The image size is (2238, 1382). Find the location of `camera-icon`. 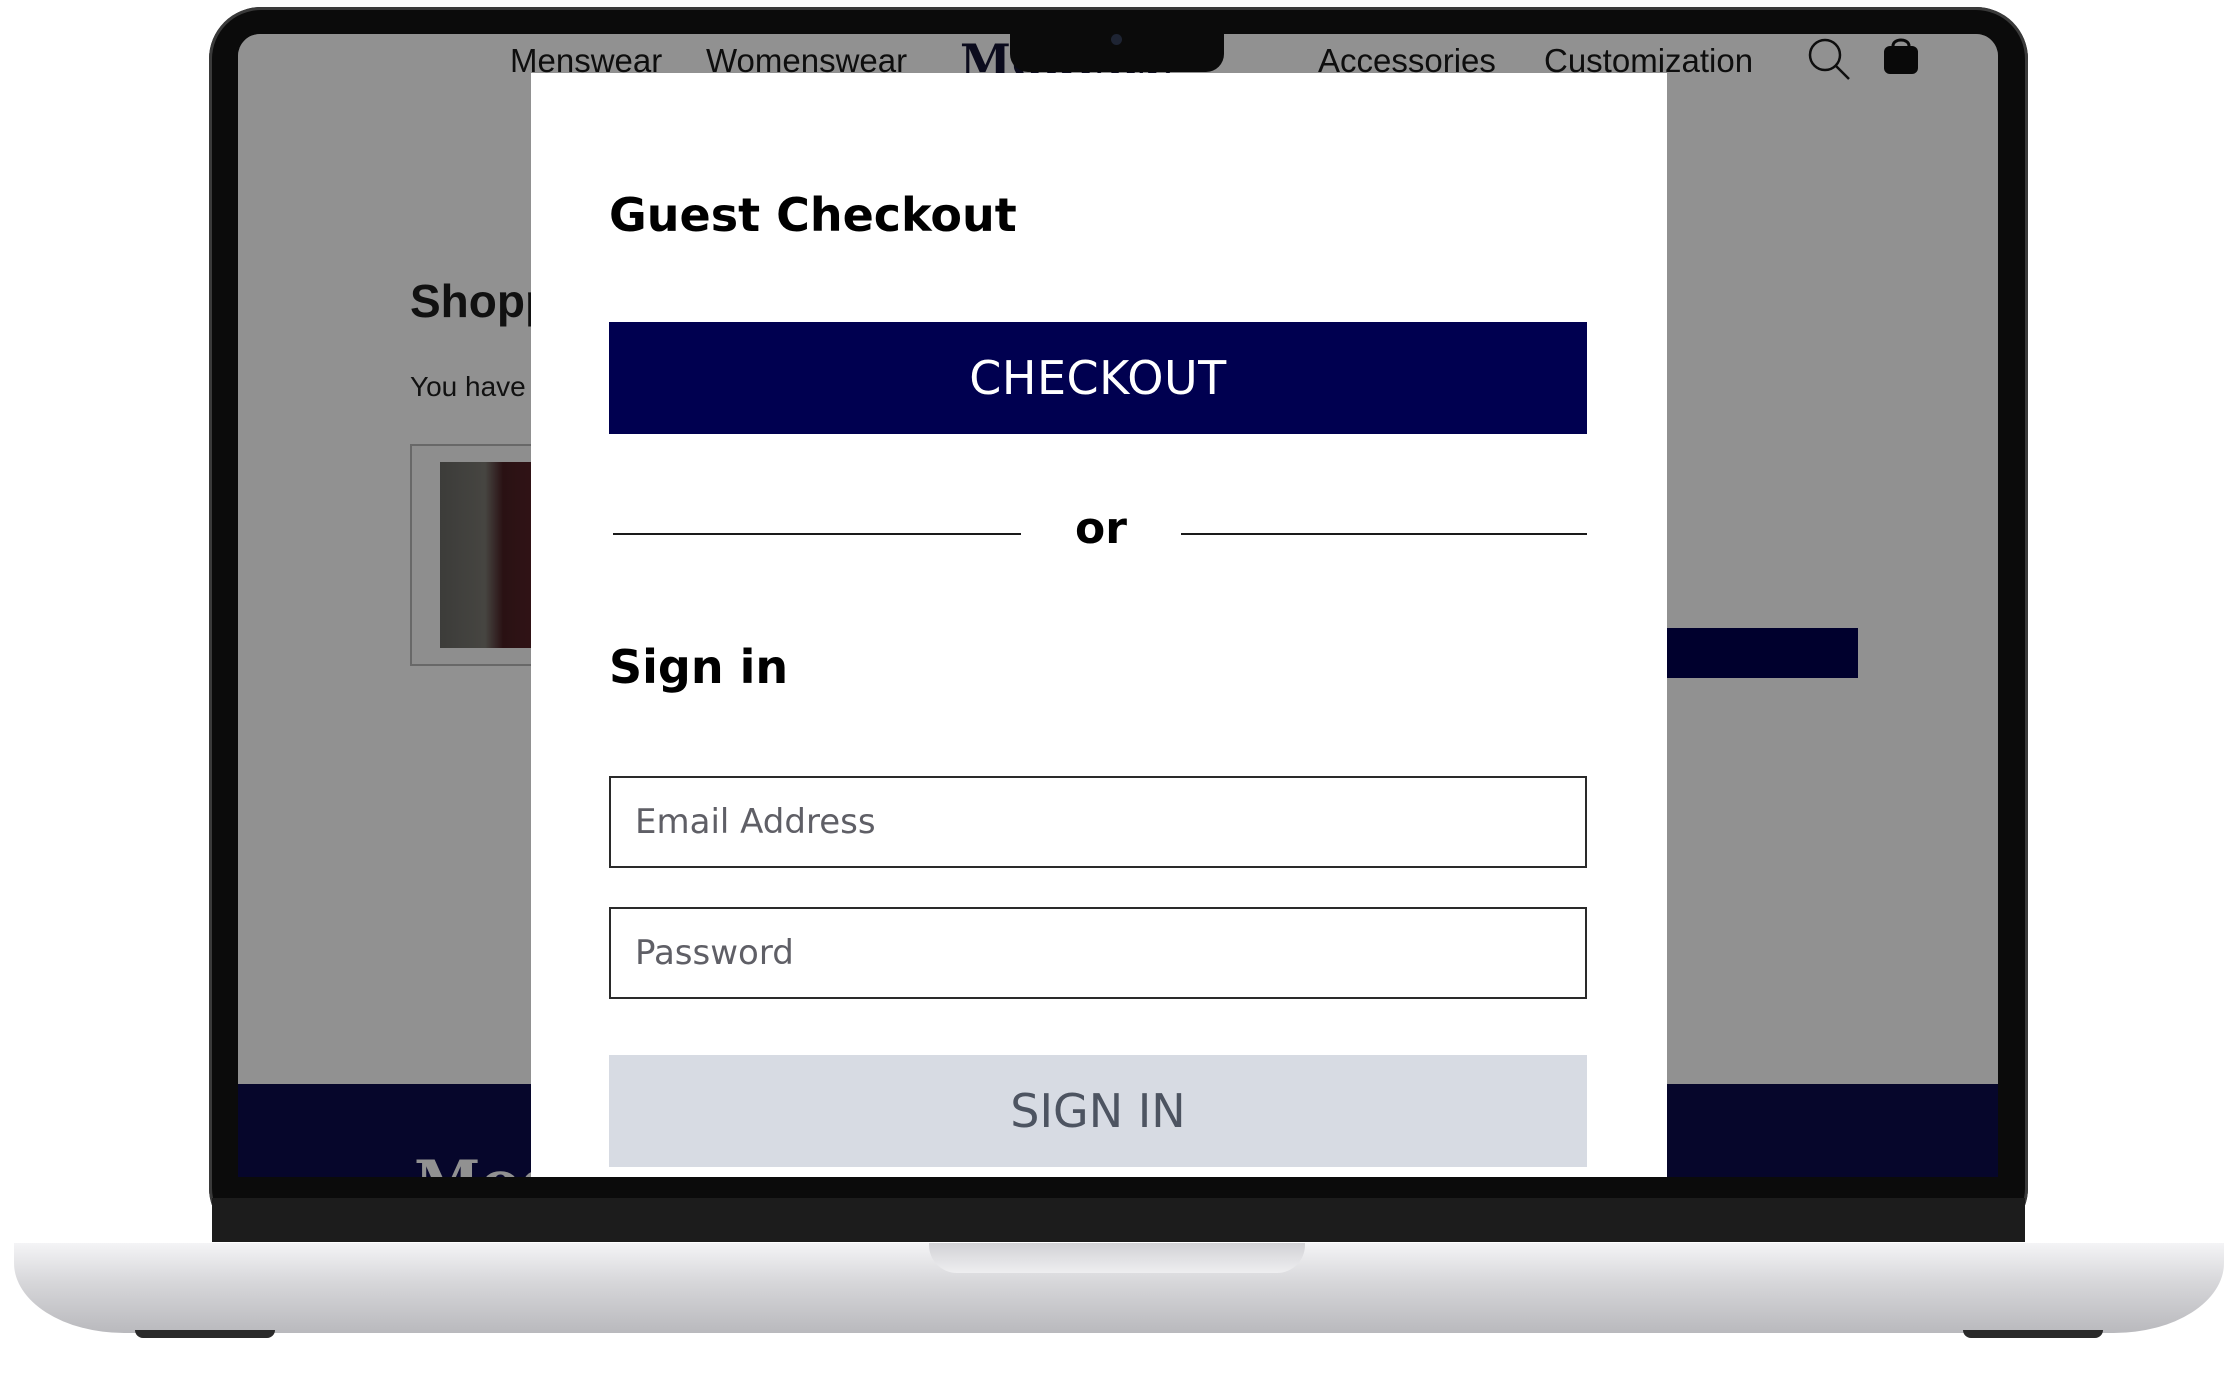

camera-icon is located at coordinates (1116, 39).